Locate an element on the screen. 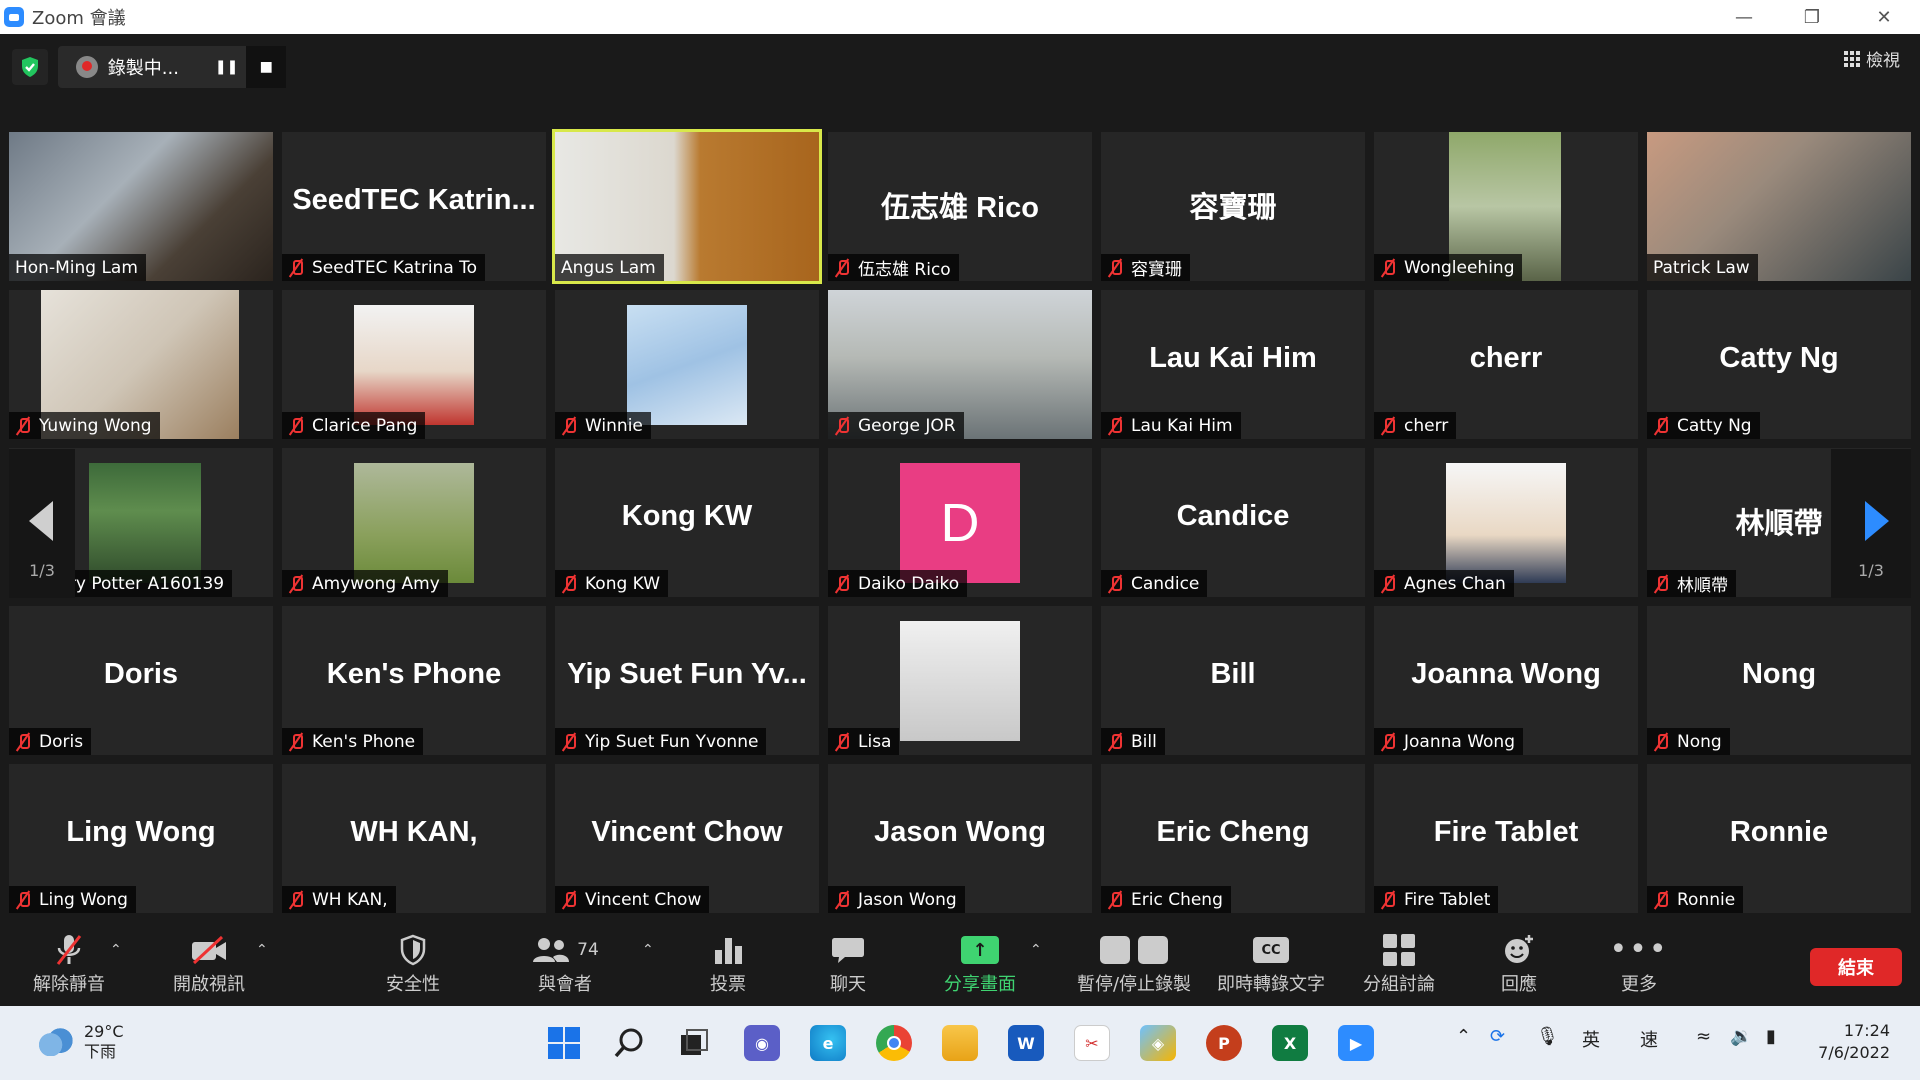 Image resolution: width=1920 pixels, height=1080 pixels. participants-button: 74 與會者 is located at coordinates (565, 965).